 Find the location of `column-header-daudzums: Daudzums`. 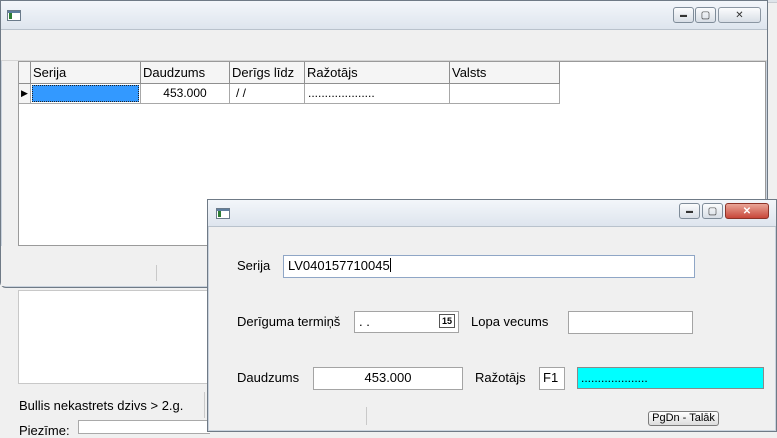

column-header-daudzums: Daudzums is located at coordinates (185, 73).